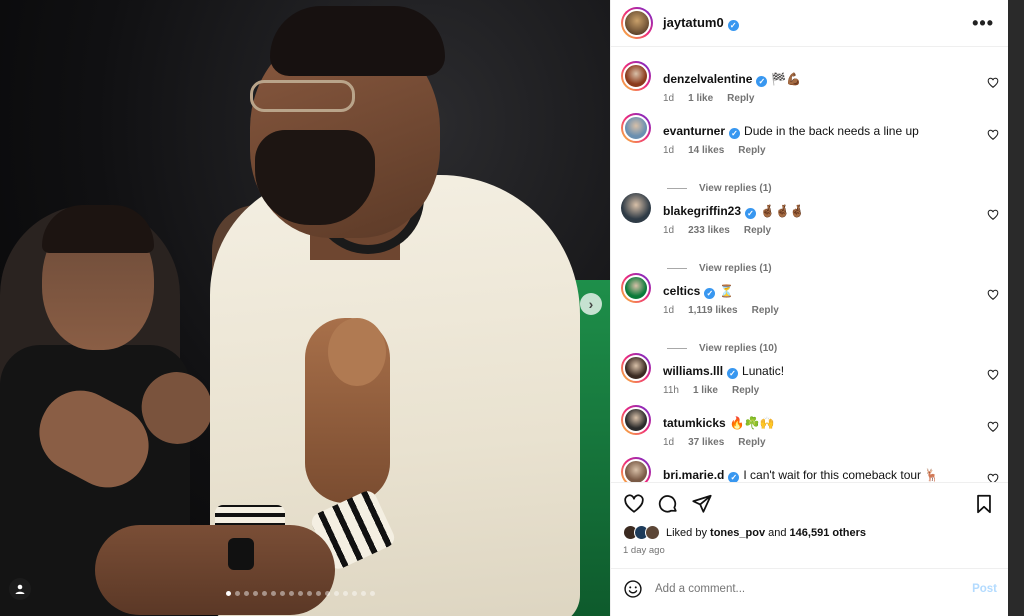  Describe the element at coordinates (641, 532) in the screenshot. I see `liker-avatars` at that location.